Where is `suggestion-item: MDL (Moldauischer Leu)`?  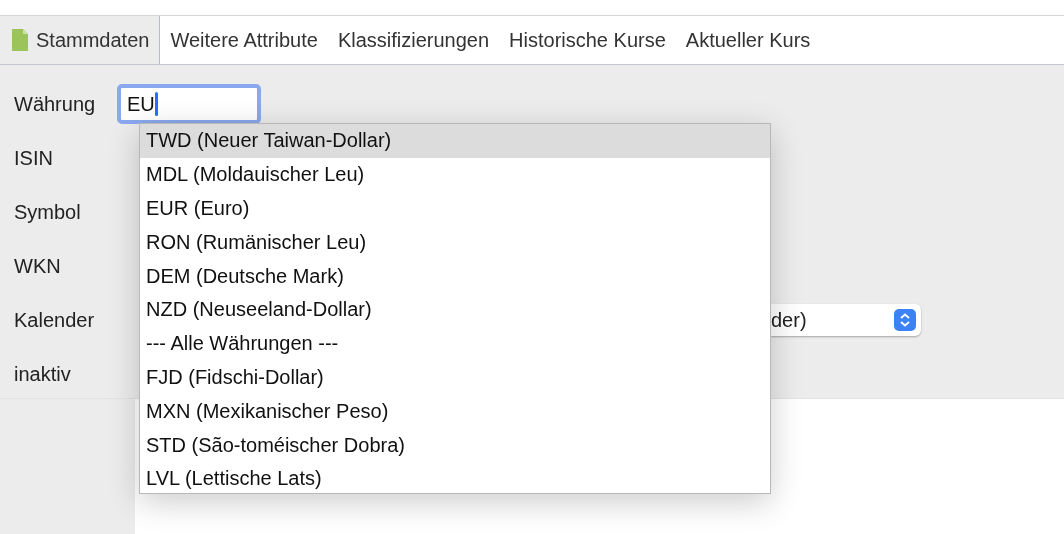
suggestion-item: MDL (Moldauischer Leu) is located at coordinates (455, 174).